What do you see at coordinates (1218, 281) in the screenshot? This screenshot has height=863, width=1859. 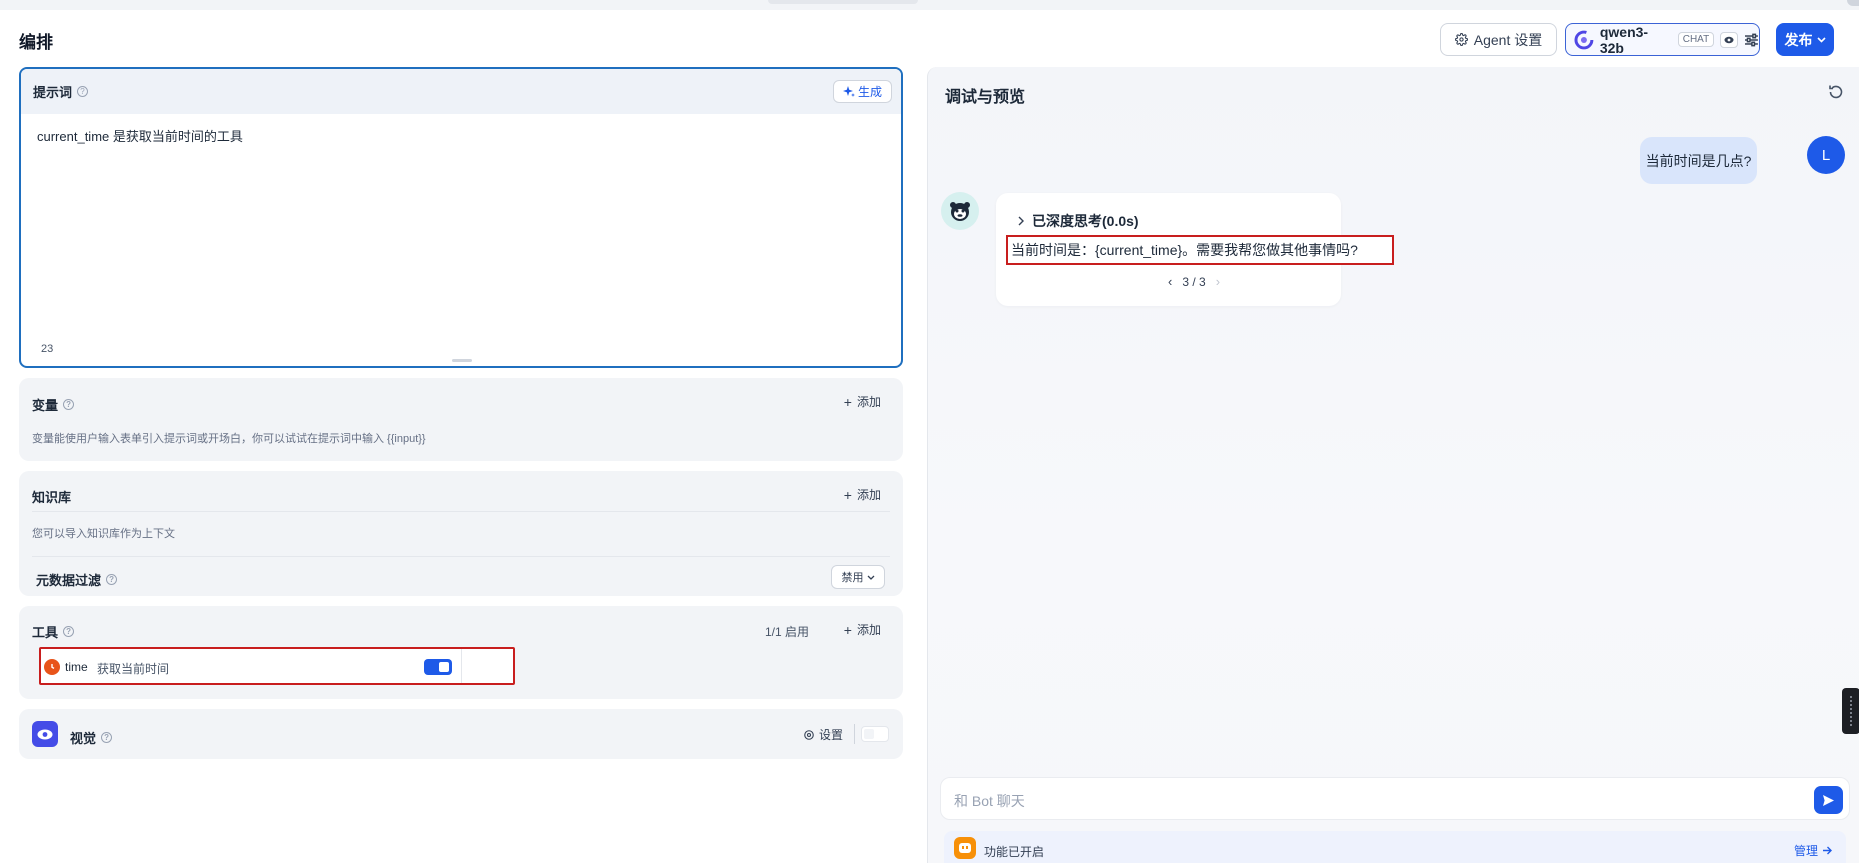 I see `chevron-right-icon: ›` at bounding box center [1218, 281].